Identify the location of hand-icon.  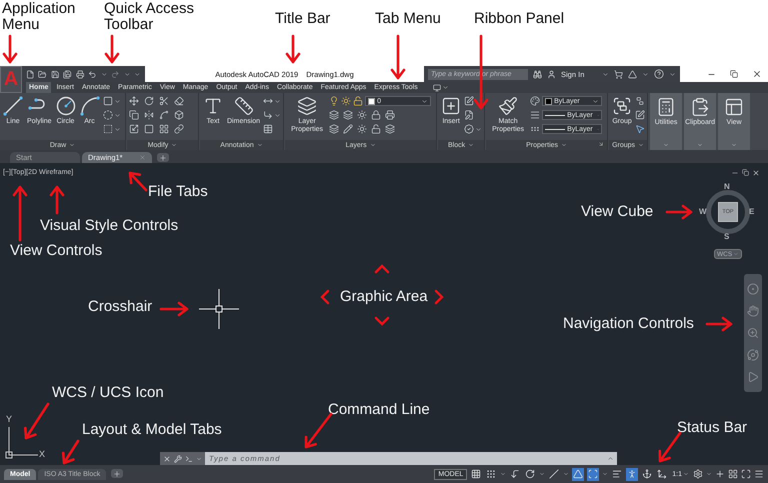
(753, 311).